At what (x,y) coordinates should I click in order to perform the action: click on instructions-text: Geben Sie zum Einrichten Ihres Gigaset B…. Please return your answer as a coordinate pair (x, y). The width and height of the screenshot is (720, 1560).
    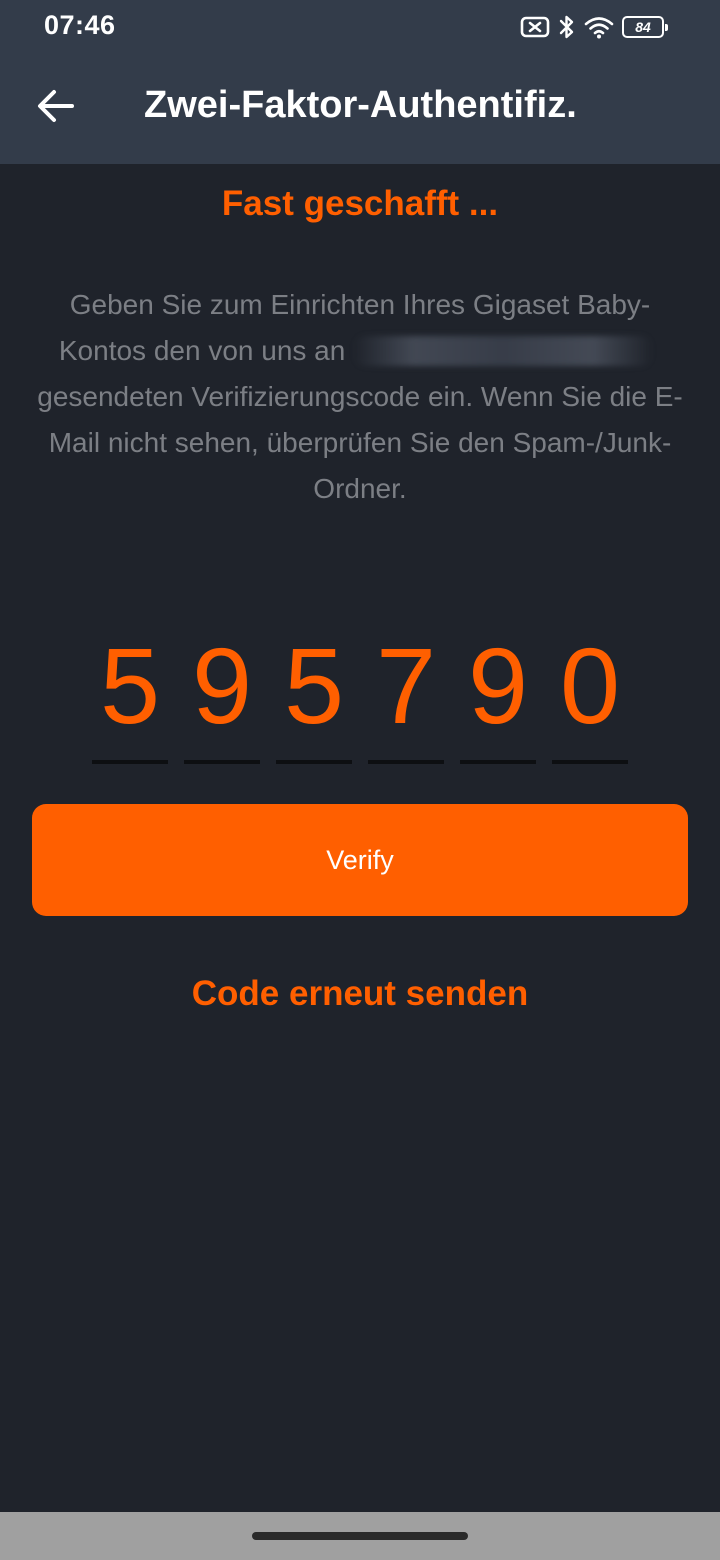
    Looking at the image, I should click on (360, 397).